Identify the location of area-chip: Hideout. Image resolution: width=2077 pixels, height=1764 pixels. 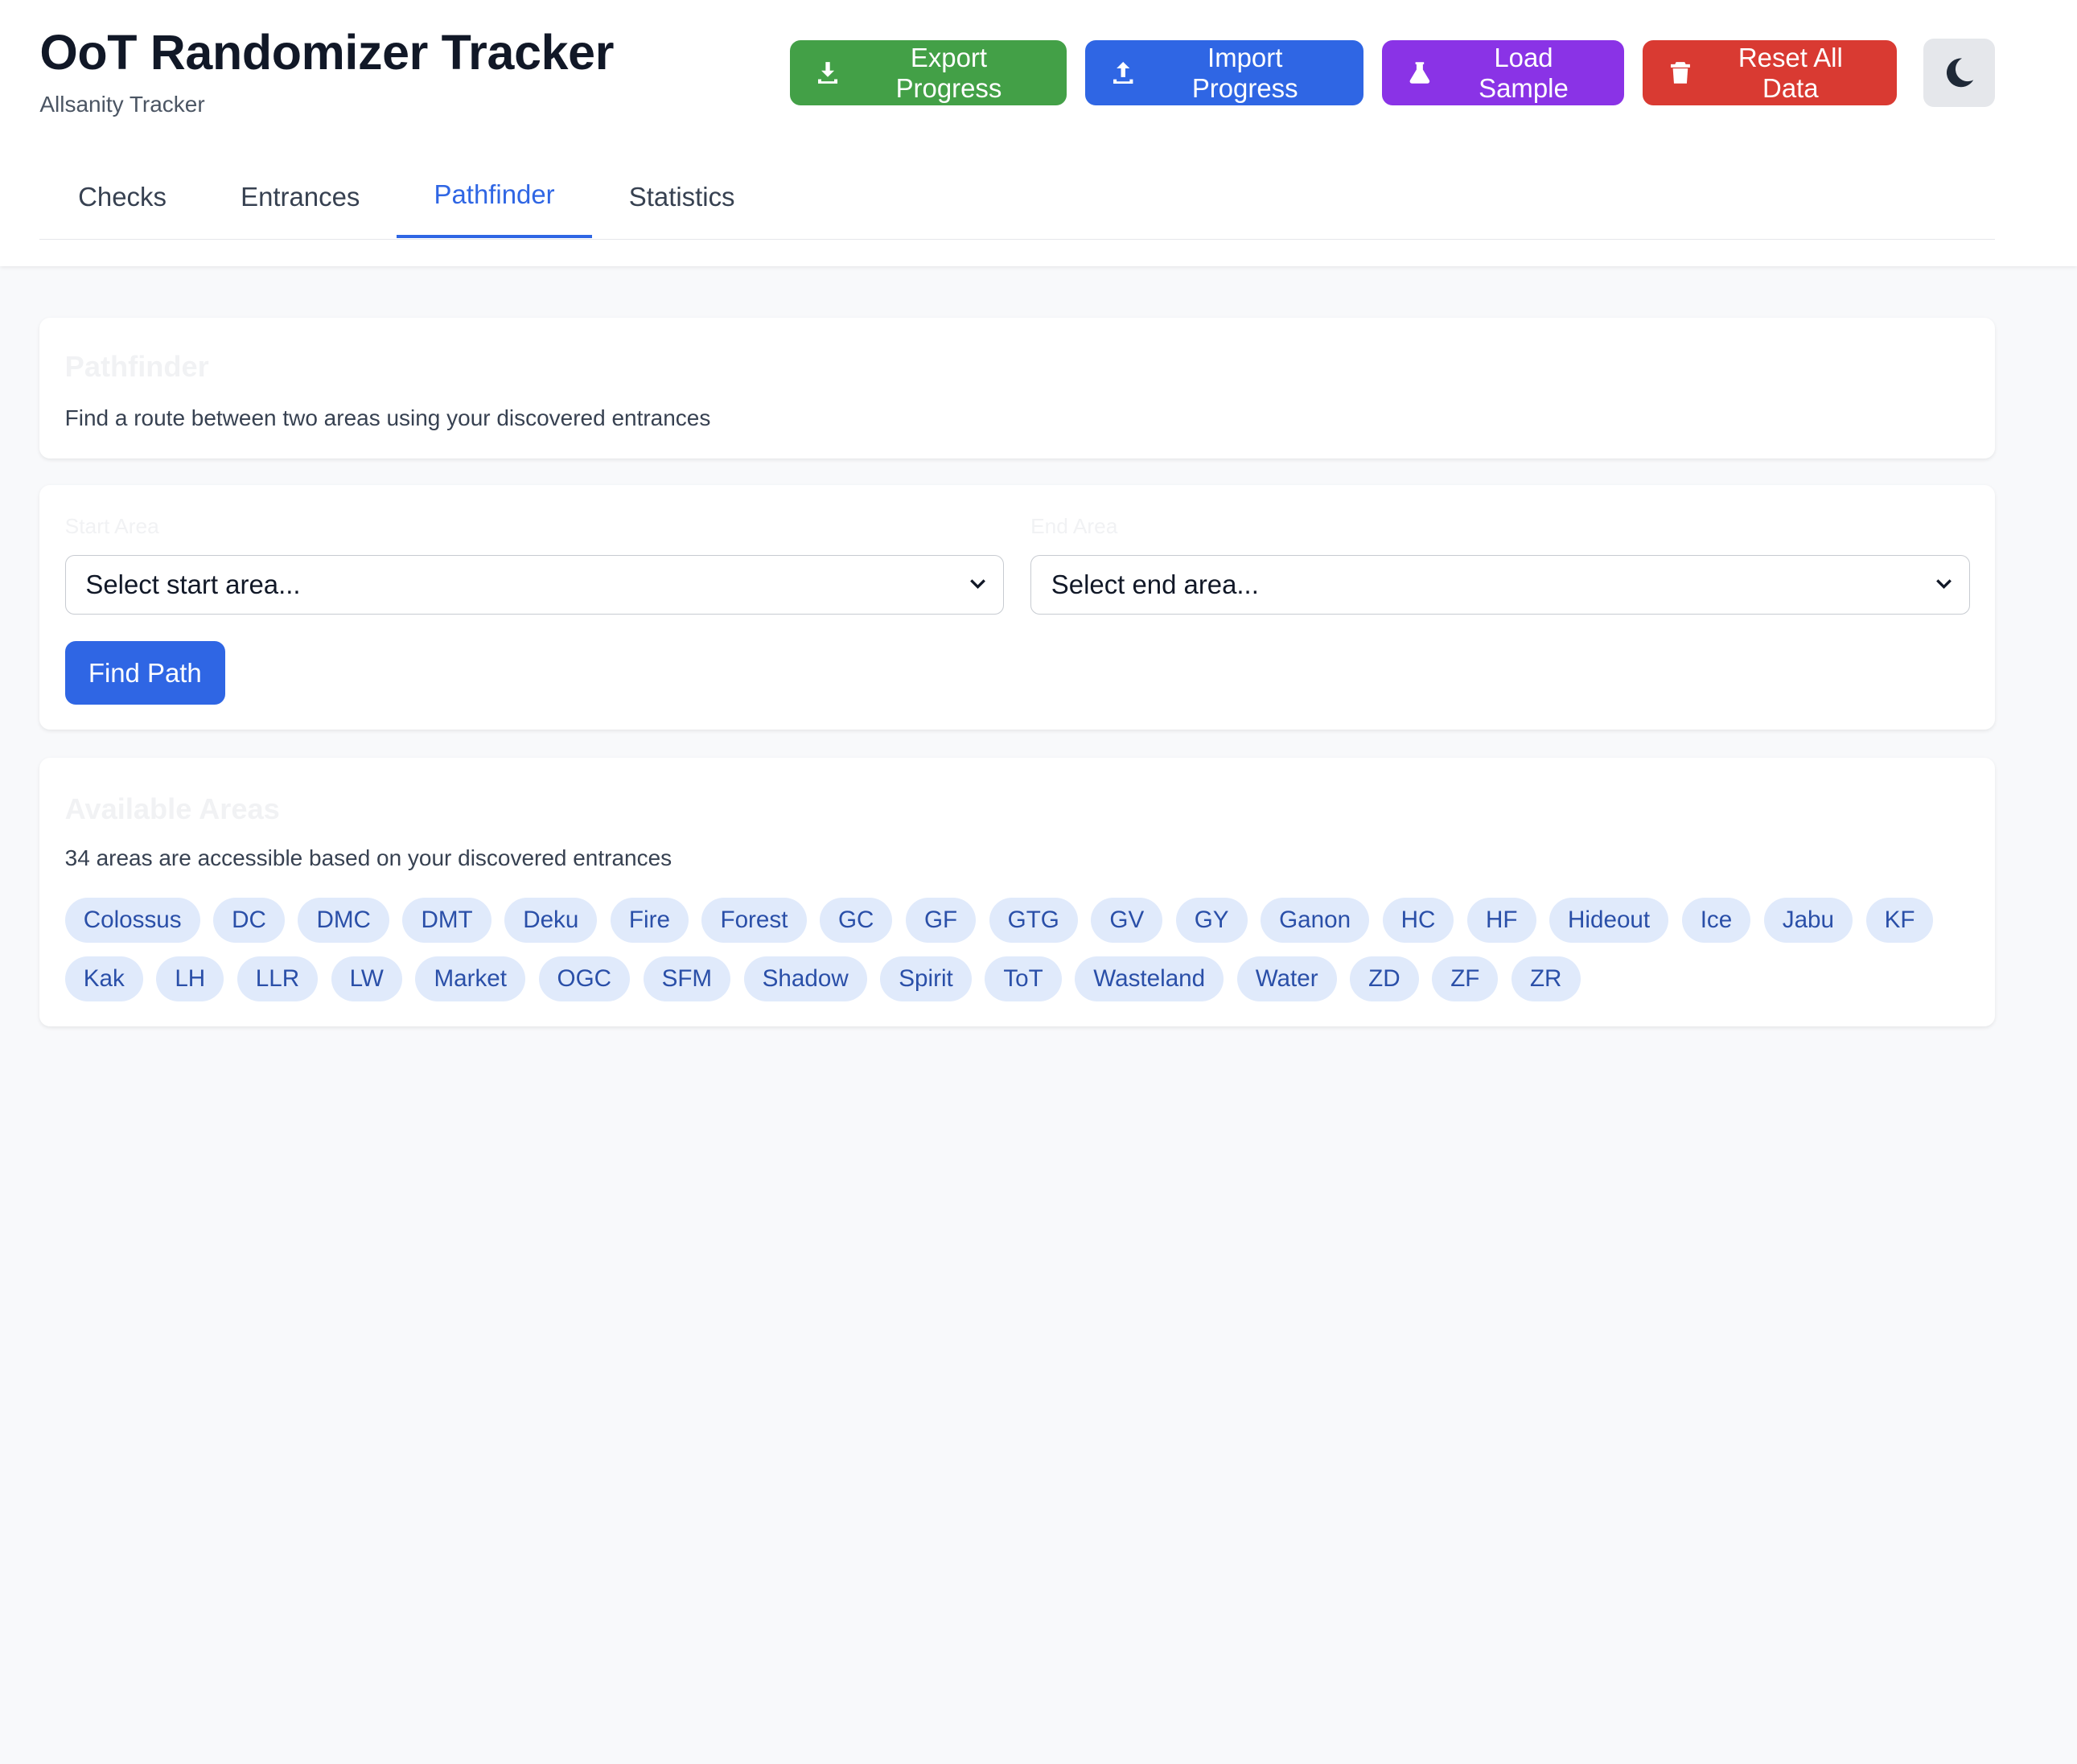
(1608, 921).